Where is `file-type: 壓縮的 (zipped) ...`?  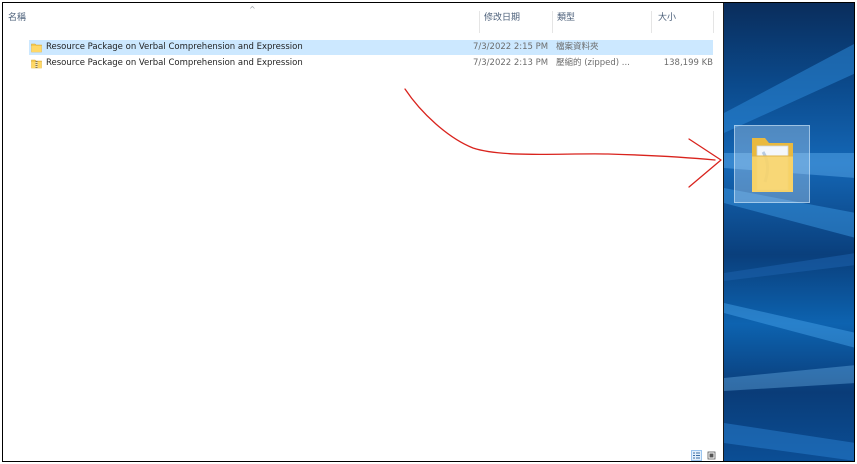
file-type: 壓縮的 (zipped) ... is located at coordinates (593, 63).